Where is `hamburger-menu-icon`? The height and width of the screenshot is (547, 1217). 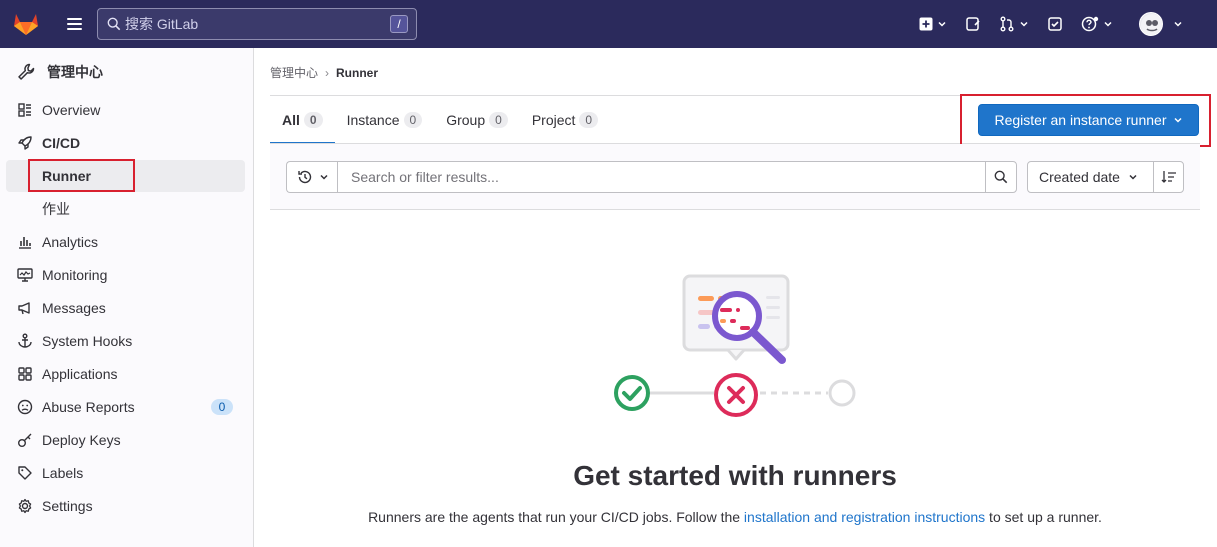
hamburger-menu-icon is located at coordinates (74, 24).